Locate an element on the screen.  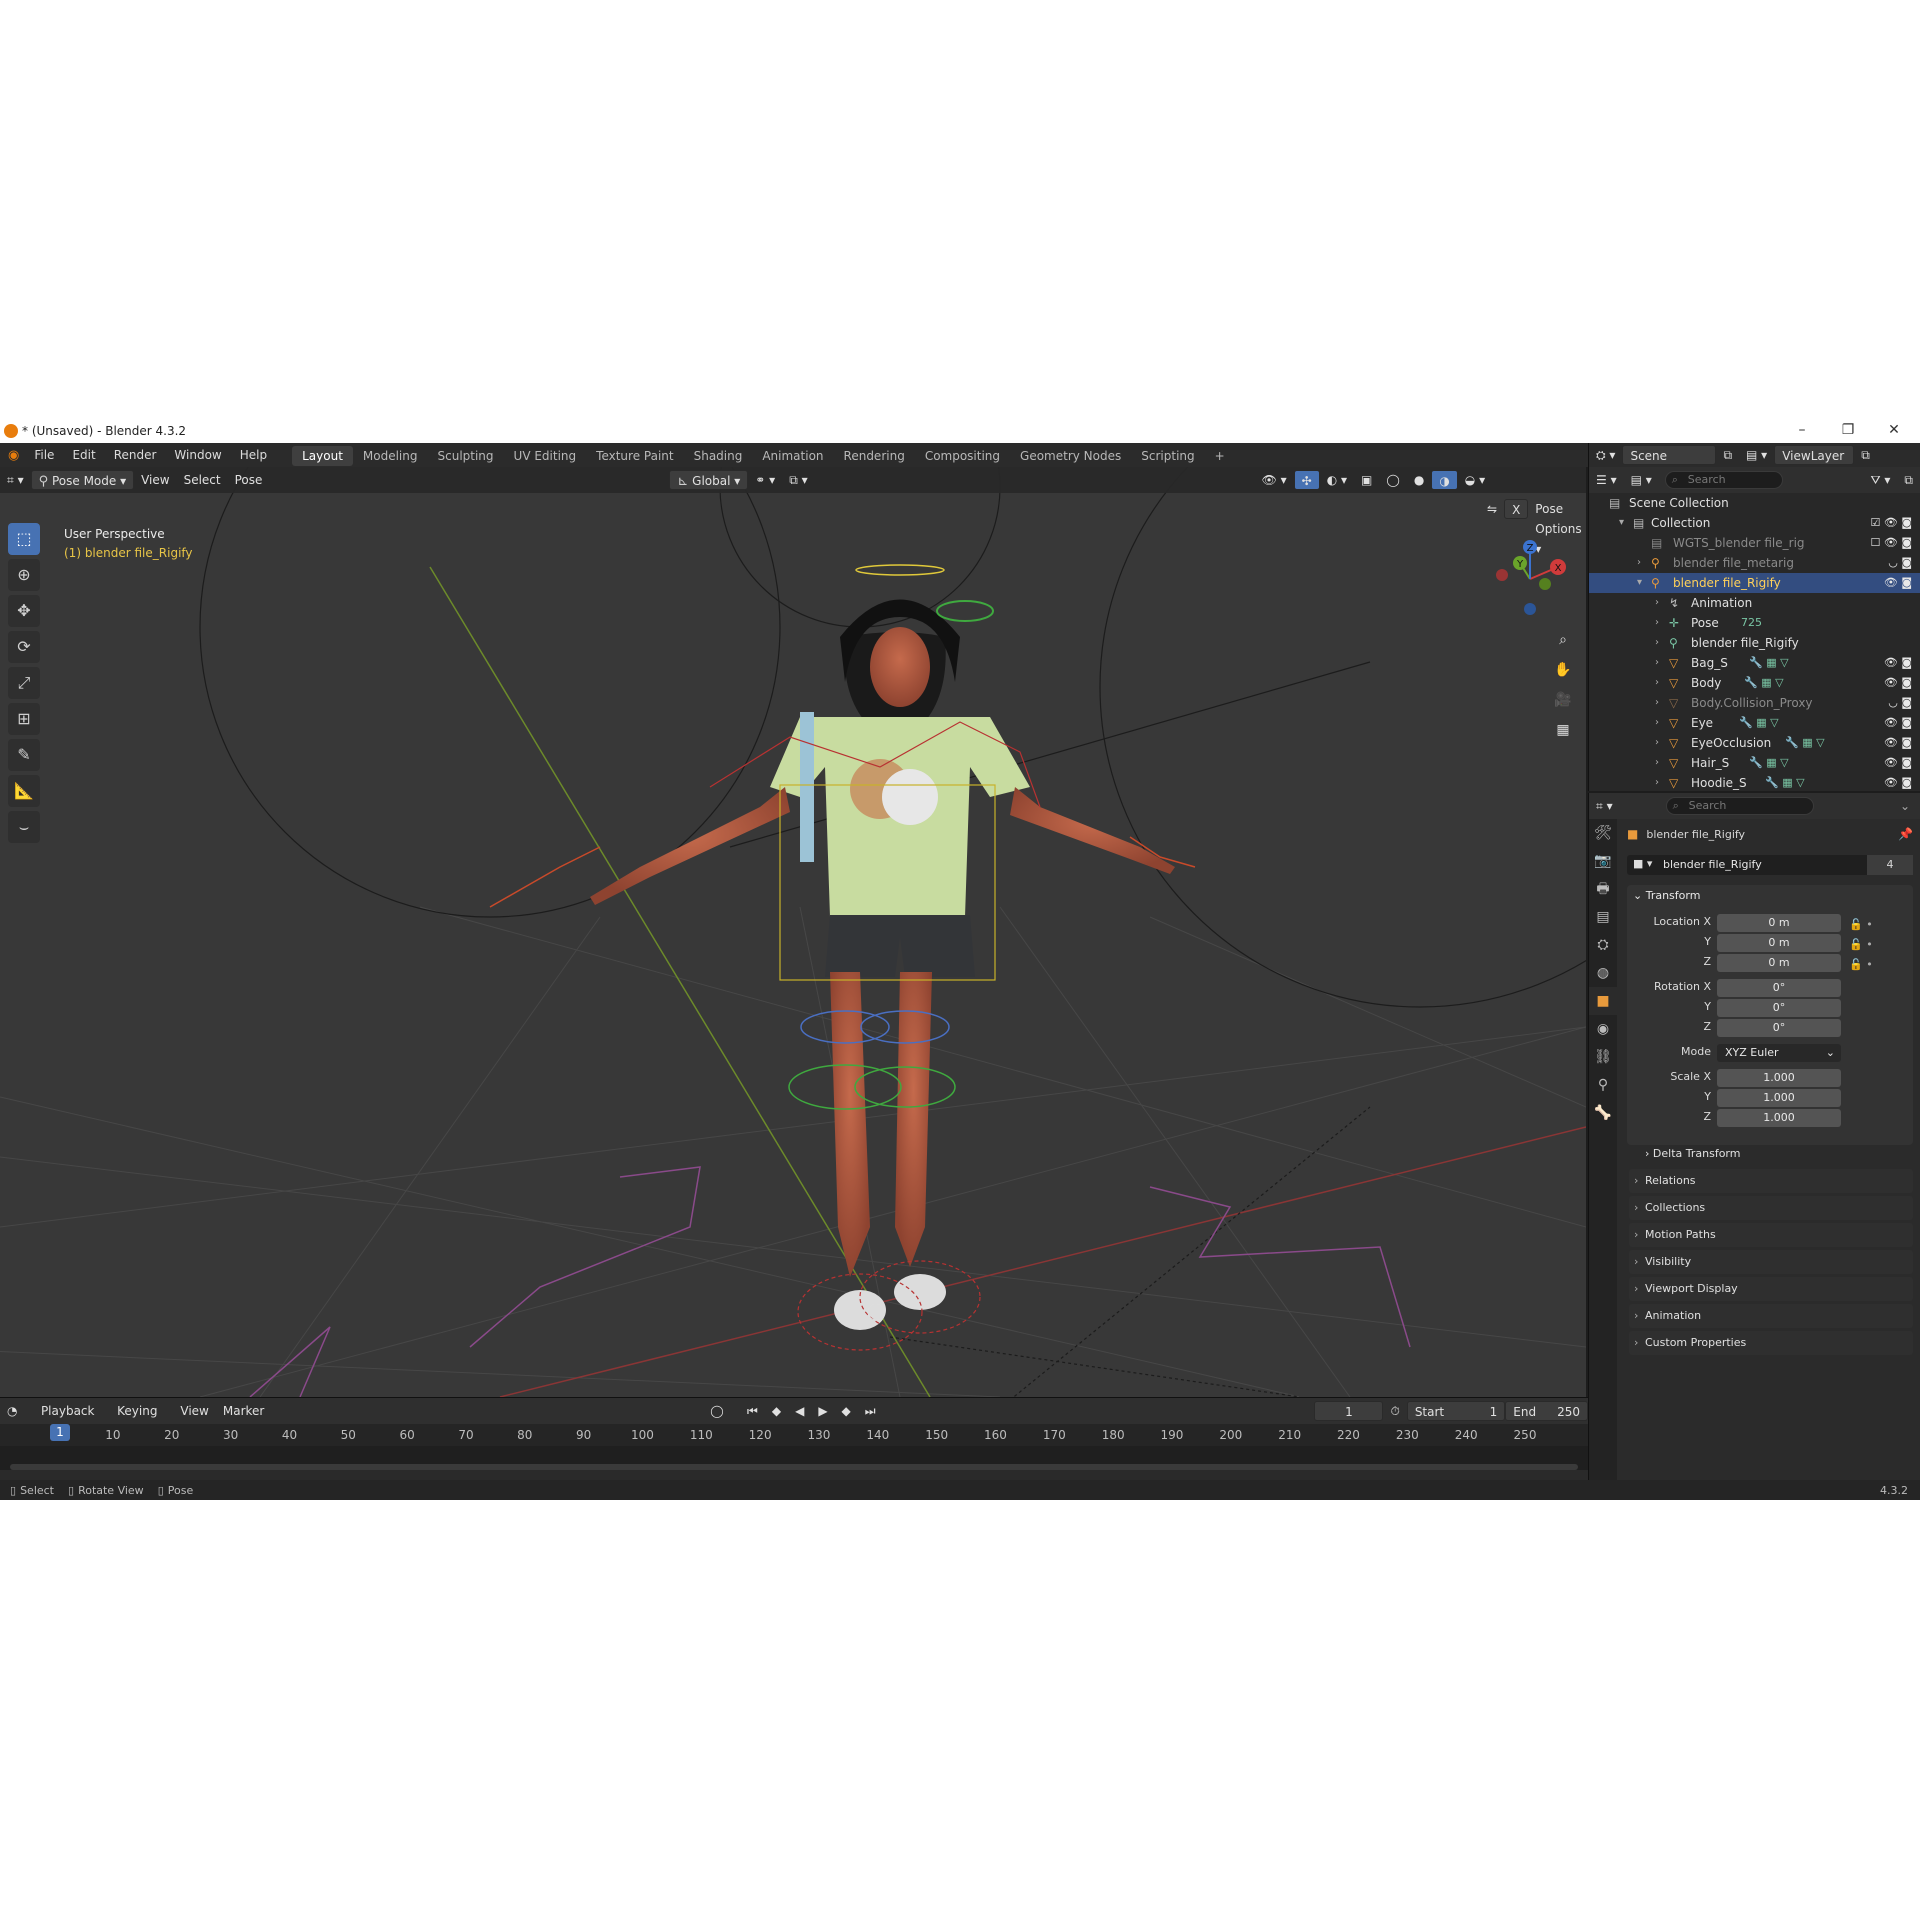
pivot-icon: ⚭ ▾ is located at coordinates (765, 480).